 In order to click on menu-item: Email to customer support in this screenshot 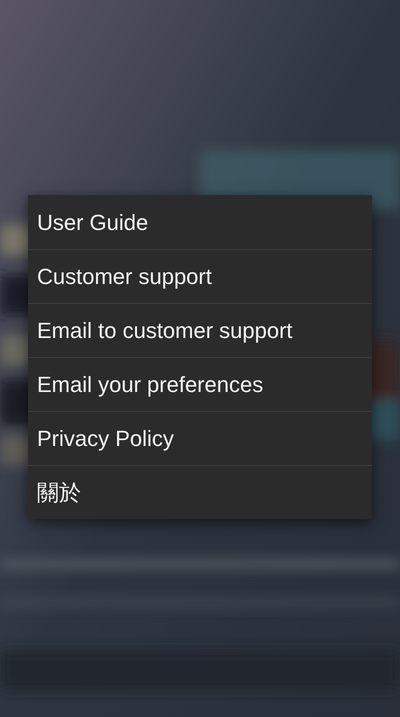, I will do `click(200, 330)`.